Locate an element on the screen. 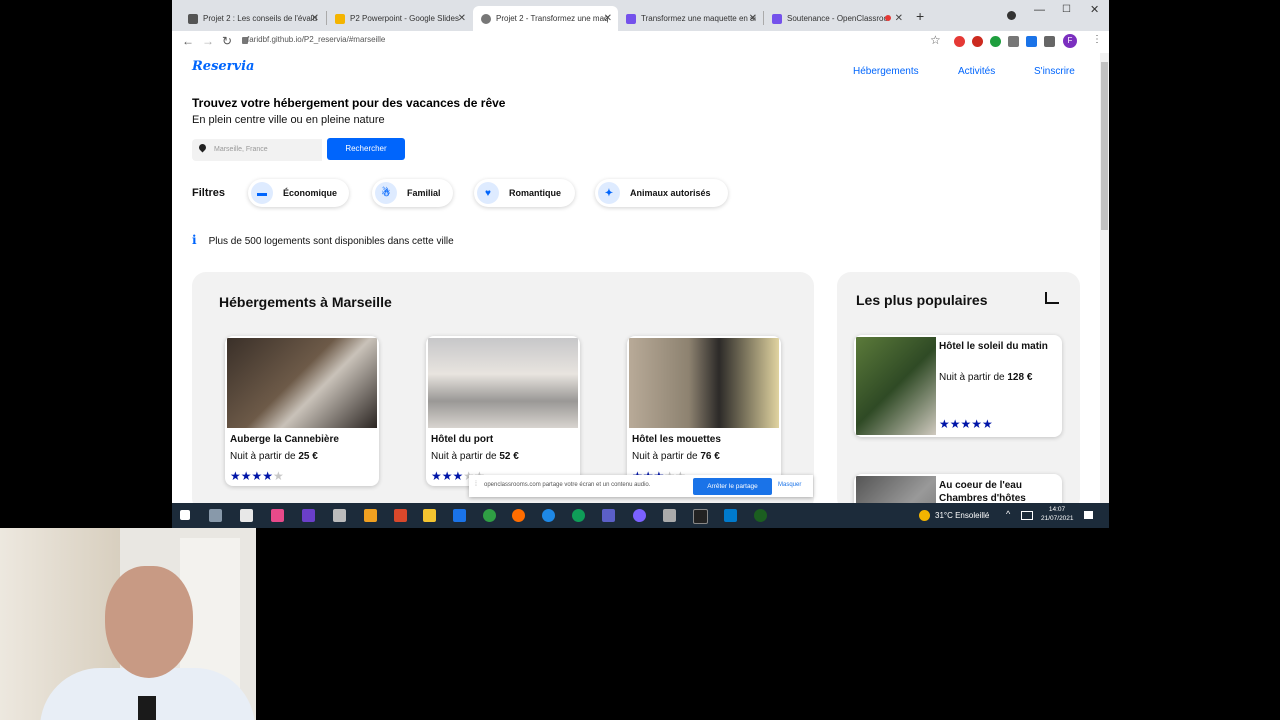 Image resolution: width=1280 pixels, height=720 pixels. minimize-button: — is located at coordinates (1039, 10).